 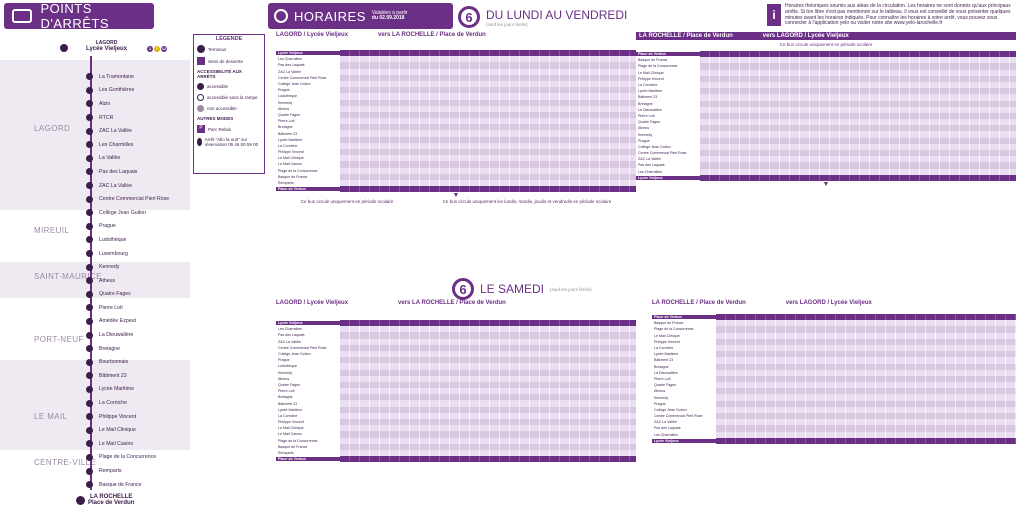 What do you see at coordinates (684, 440) in the screenshot?
I see `row-stop-name: Lycée Vieljeux` at bounding box center [684, 440].